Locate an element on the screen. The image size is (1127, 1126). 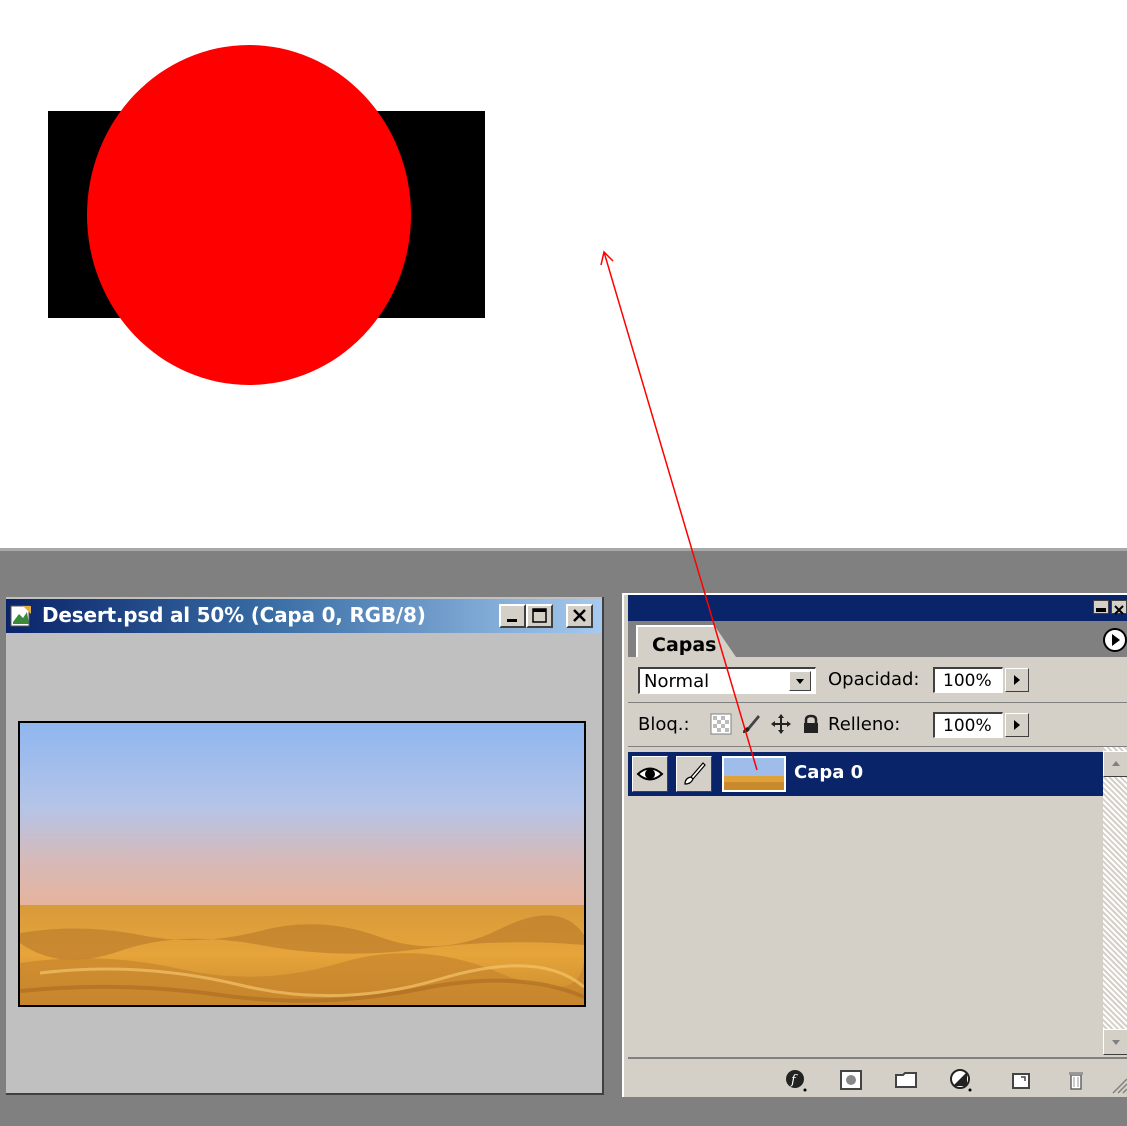
maximize-button is located at coordinates (539, 616).